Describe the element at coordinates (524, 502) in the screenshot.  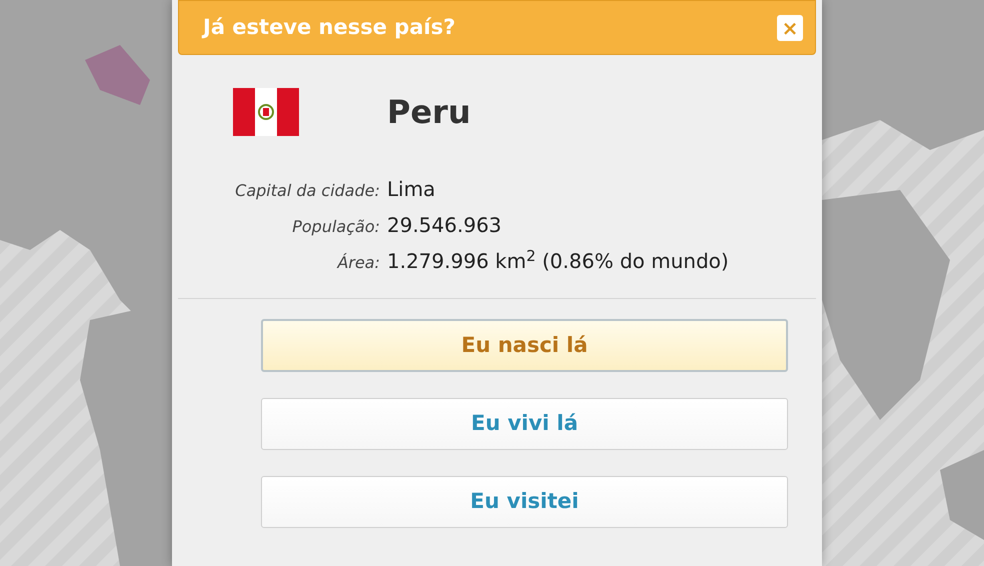
I see `option-button: Eu visitei` at that location.